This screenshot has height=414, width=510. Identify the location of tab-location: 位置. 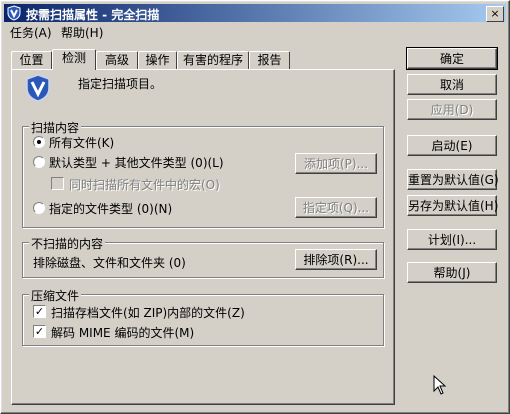
(31, 60).